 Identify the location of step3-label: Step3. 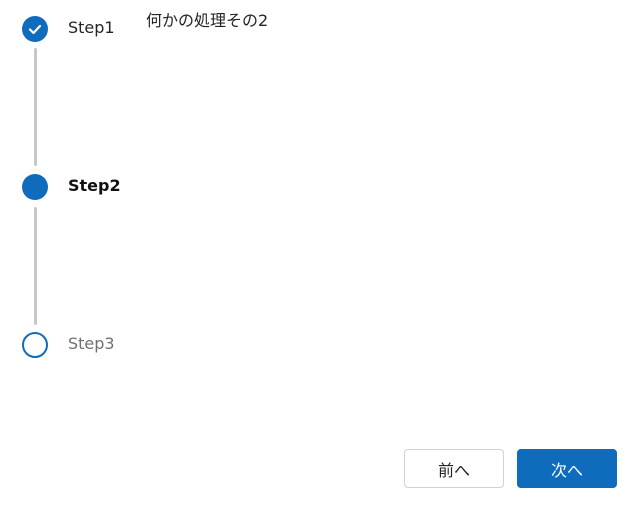
(91, 343).